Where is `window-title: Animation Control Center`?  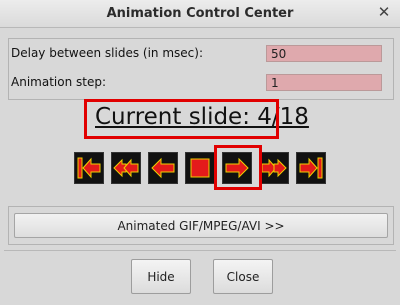 window-title: Animation Control Center is located at coordinates (200, 13).